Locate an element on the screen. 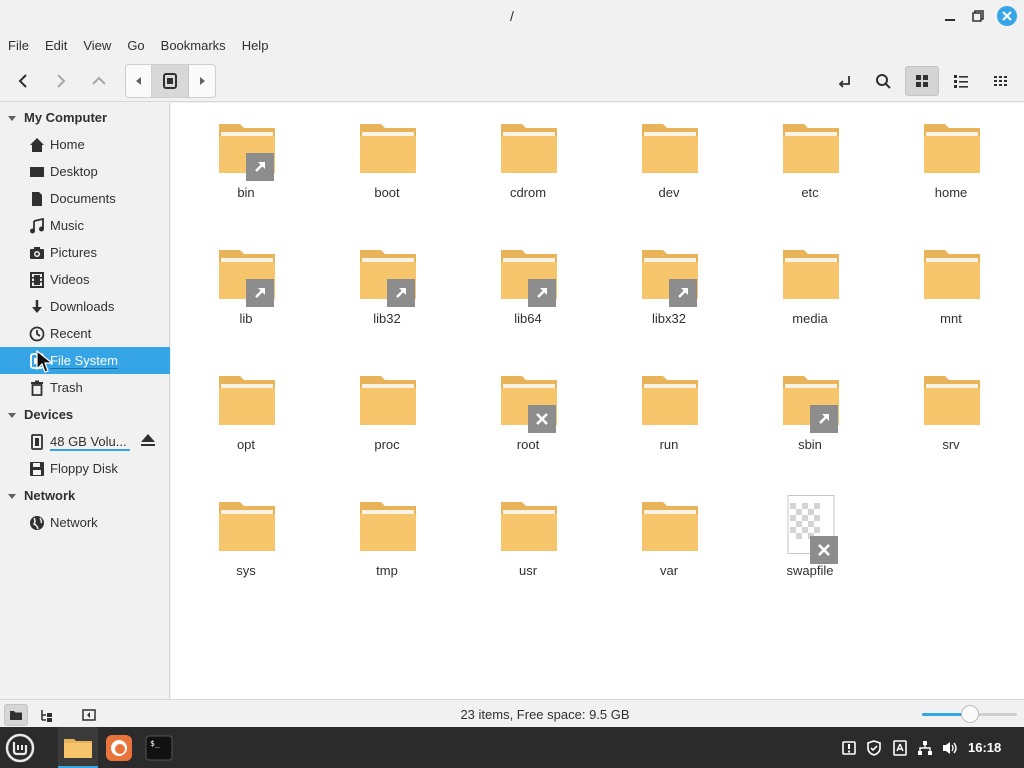 This screenshot has width=1024, height=768. file-item-tmp: tmp is located at coordinates (387, 536).